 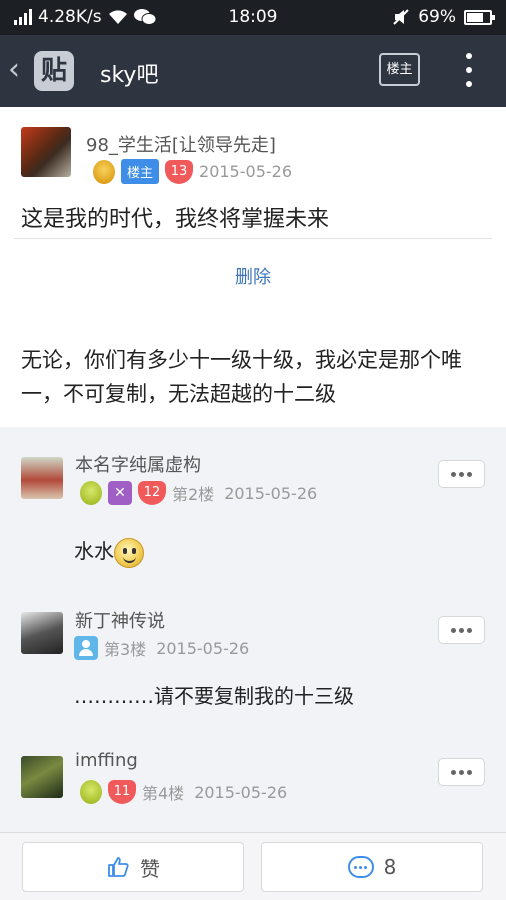 I want to click on floor-number: 第4楼, so click(x=163, y=793).